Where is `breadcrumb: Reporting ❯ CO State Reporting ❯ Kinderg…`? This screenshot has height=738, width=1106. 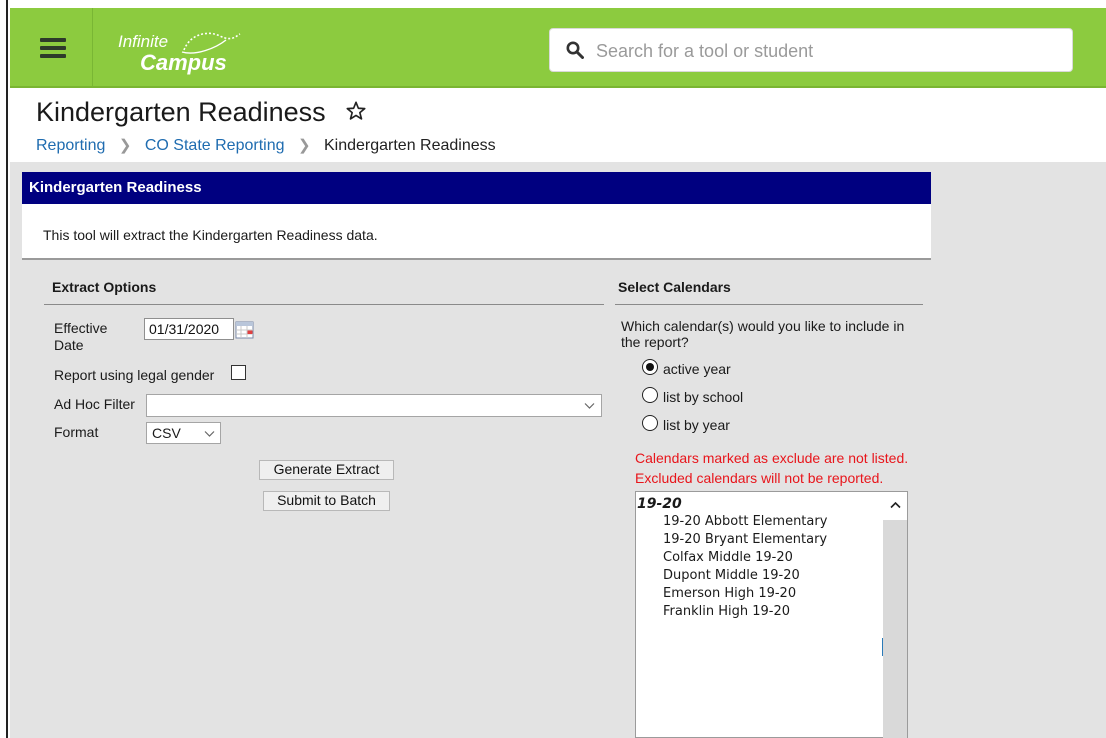 breadcrumb: Reporting ❯ CO State Reporting ❯ Kinderg… is located at coordinates (266, 145).